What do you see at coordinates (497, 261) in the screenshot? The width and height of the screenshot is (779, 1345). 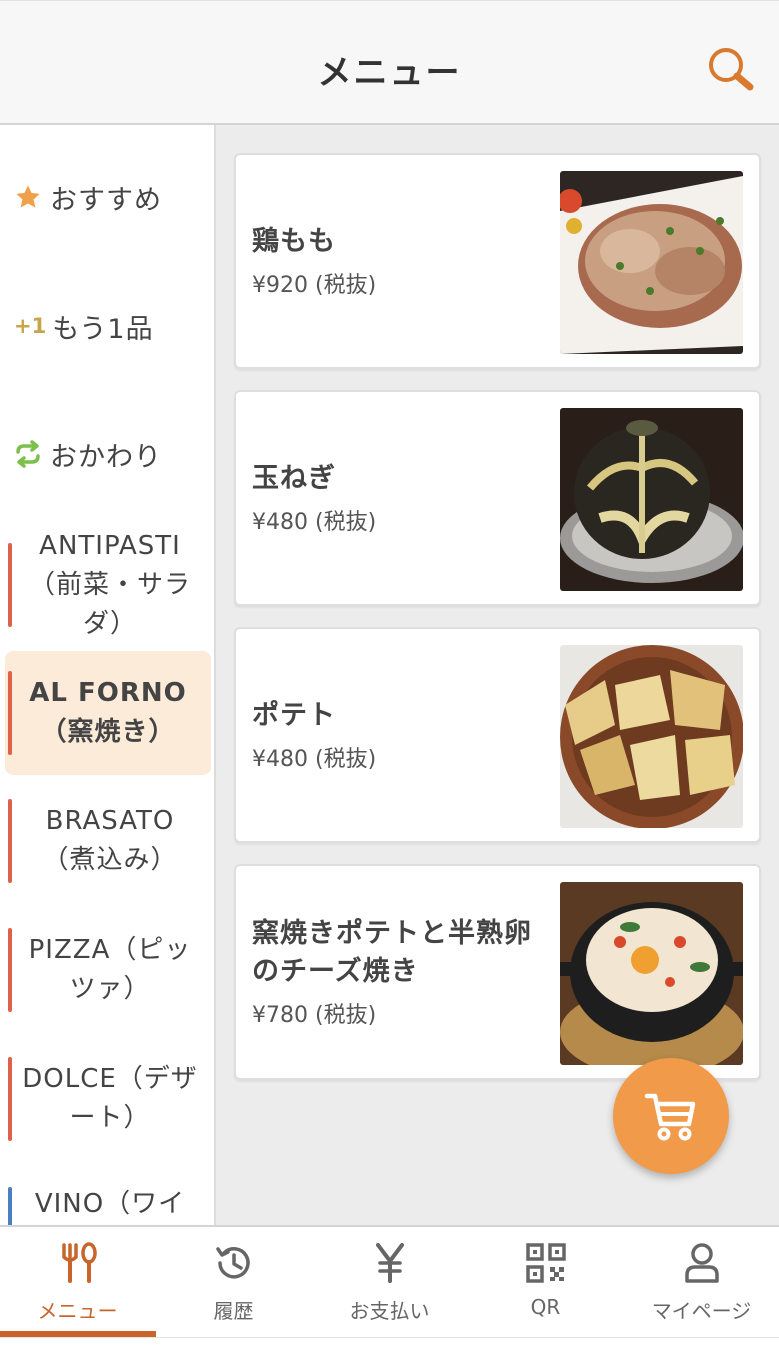 I see `menu-item-card: 鶏もも ¥920 (税抜)` at bounding box center [497, 261].